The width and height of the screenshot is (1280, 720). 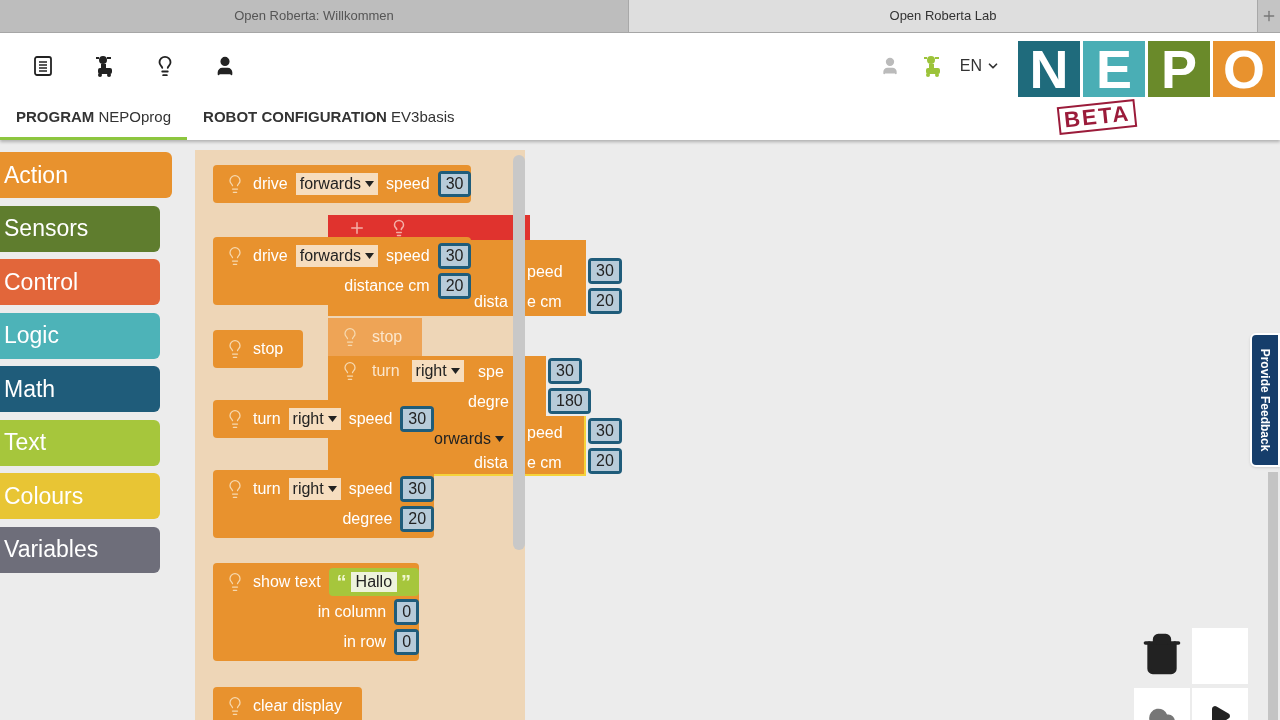 I want to click on beta-stamp: BETA, so click(x=1097, y=117).